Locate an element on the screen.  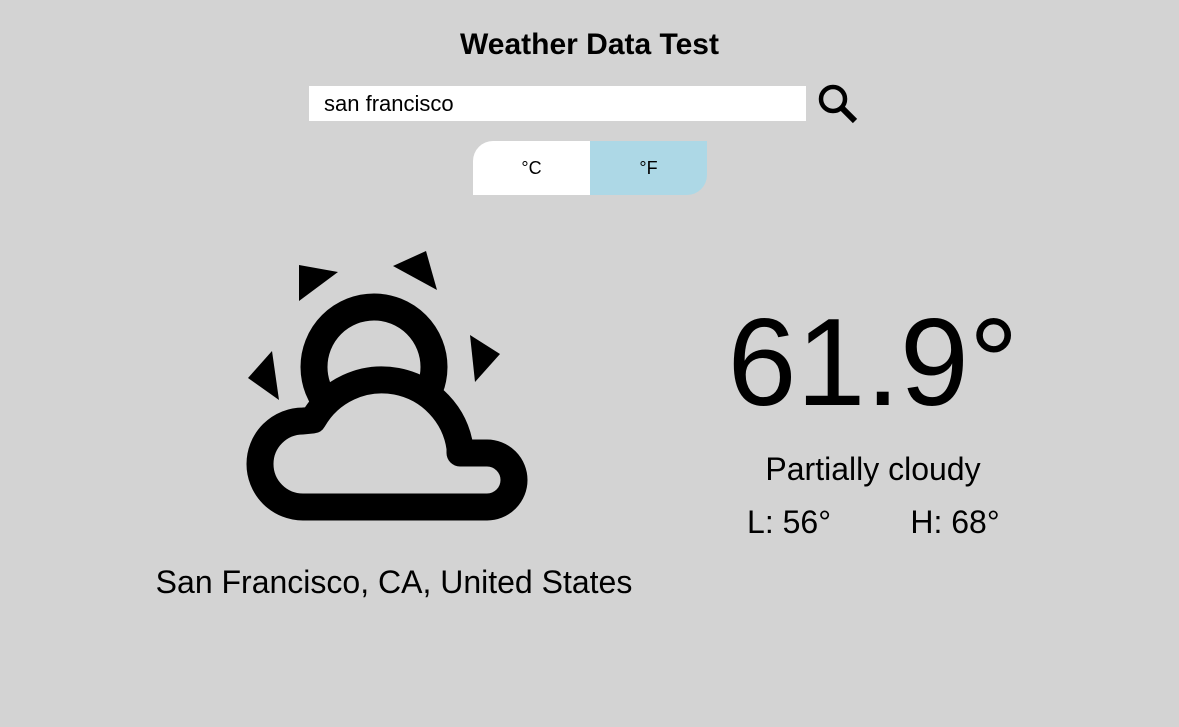
search-input is located at coordinates (557, 103).